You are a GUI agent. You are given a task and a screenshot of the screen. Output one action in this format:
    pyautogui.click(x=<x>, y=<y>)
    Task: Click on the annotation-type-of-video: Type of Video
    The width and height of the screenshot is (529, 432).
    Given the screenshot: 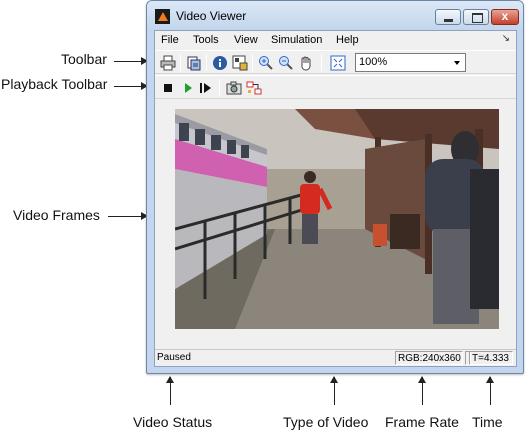 What is the action you would take?
    pyautogui.click(x=326, y=422)
    